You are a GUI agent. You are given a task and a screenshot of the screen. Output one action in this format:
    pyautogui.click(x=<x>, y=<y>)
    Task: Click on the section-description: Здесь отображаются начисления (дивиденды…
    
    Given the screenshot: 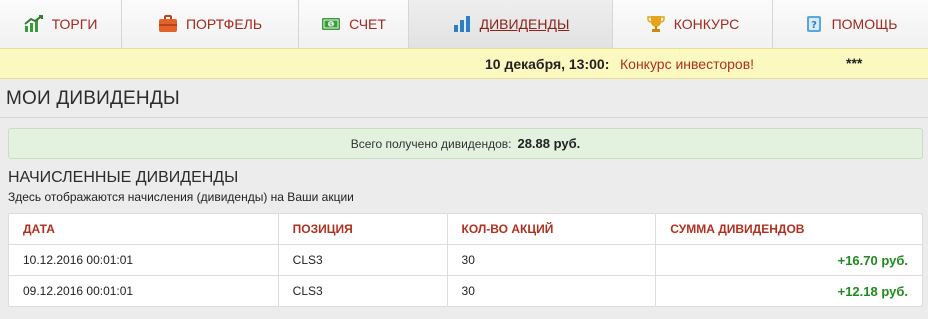 What is the action you would take?
    pyautogui.click(x=181, y=197)
    